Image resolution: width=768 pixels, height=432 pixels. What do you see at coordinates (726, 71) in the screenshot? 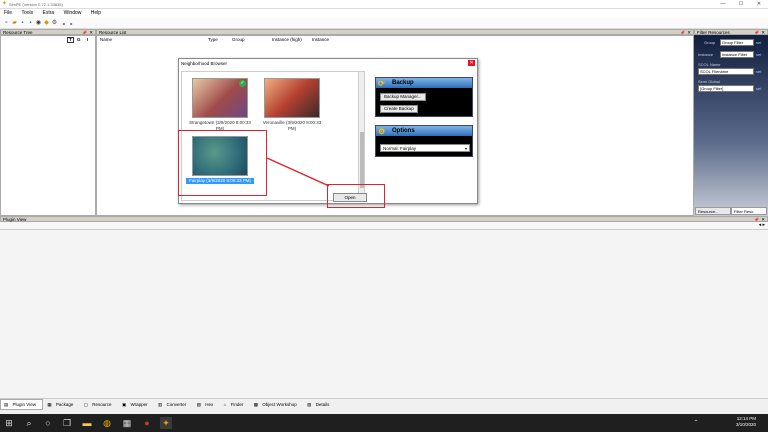
I see `scol-filename-input: SCOL Filename` at bounding box center [726, 71].